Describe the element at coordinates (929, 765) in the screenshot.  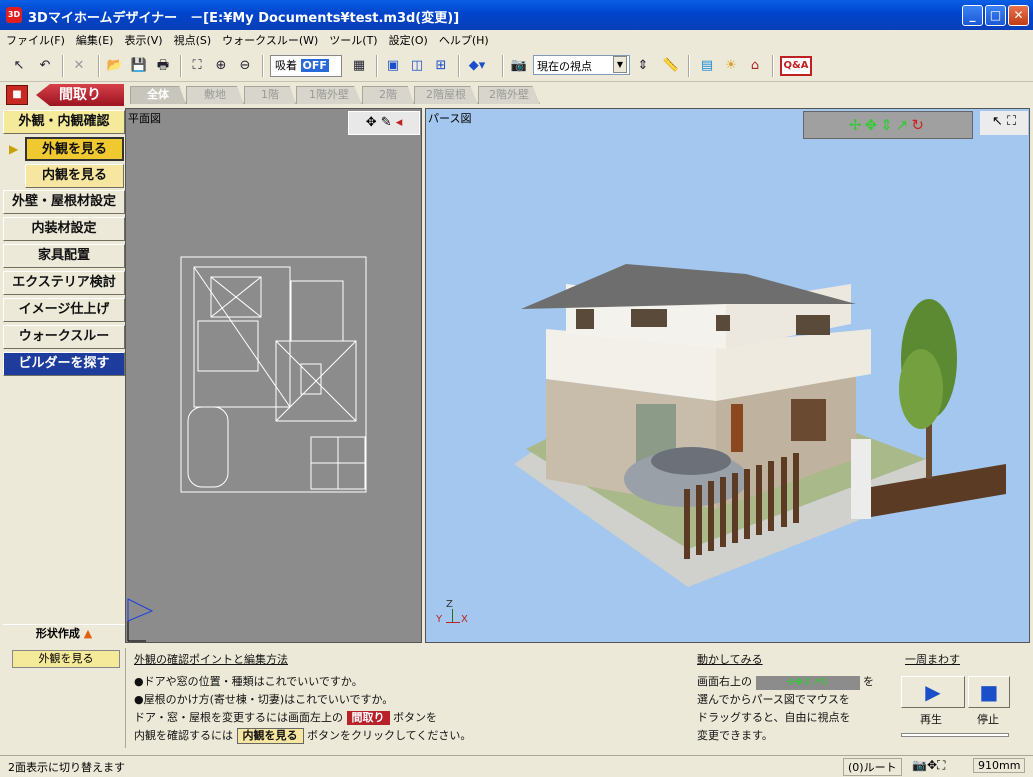
I see `status-icons: 📷✥⛶` at that location.